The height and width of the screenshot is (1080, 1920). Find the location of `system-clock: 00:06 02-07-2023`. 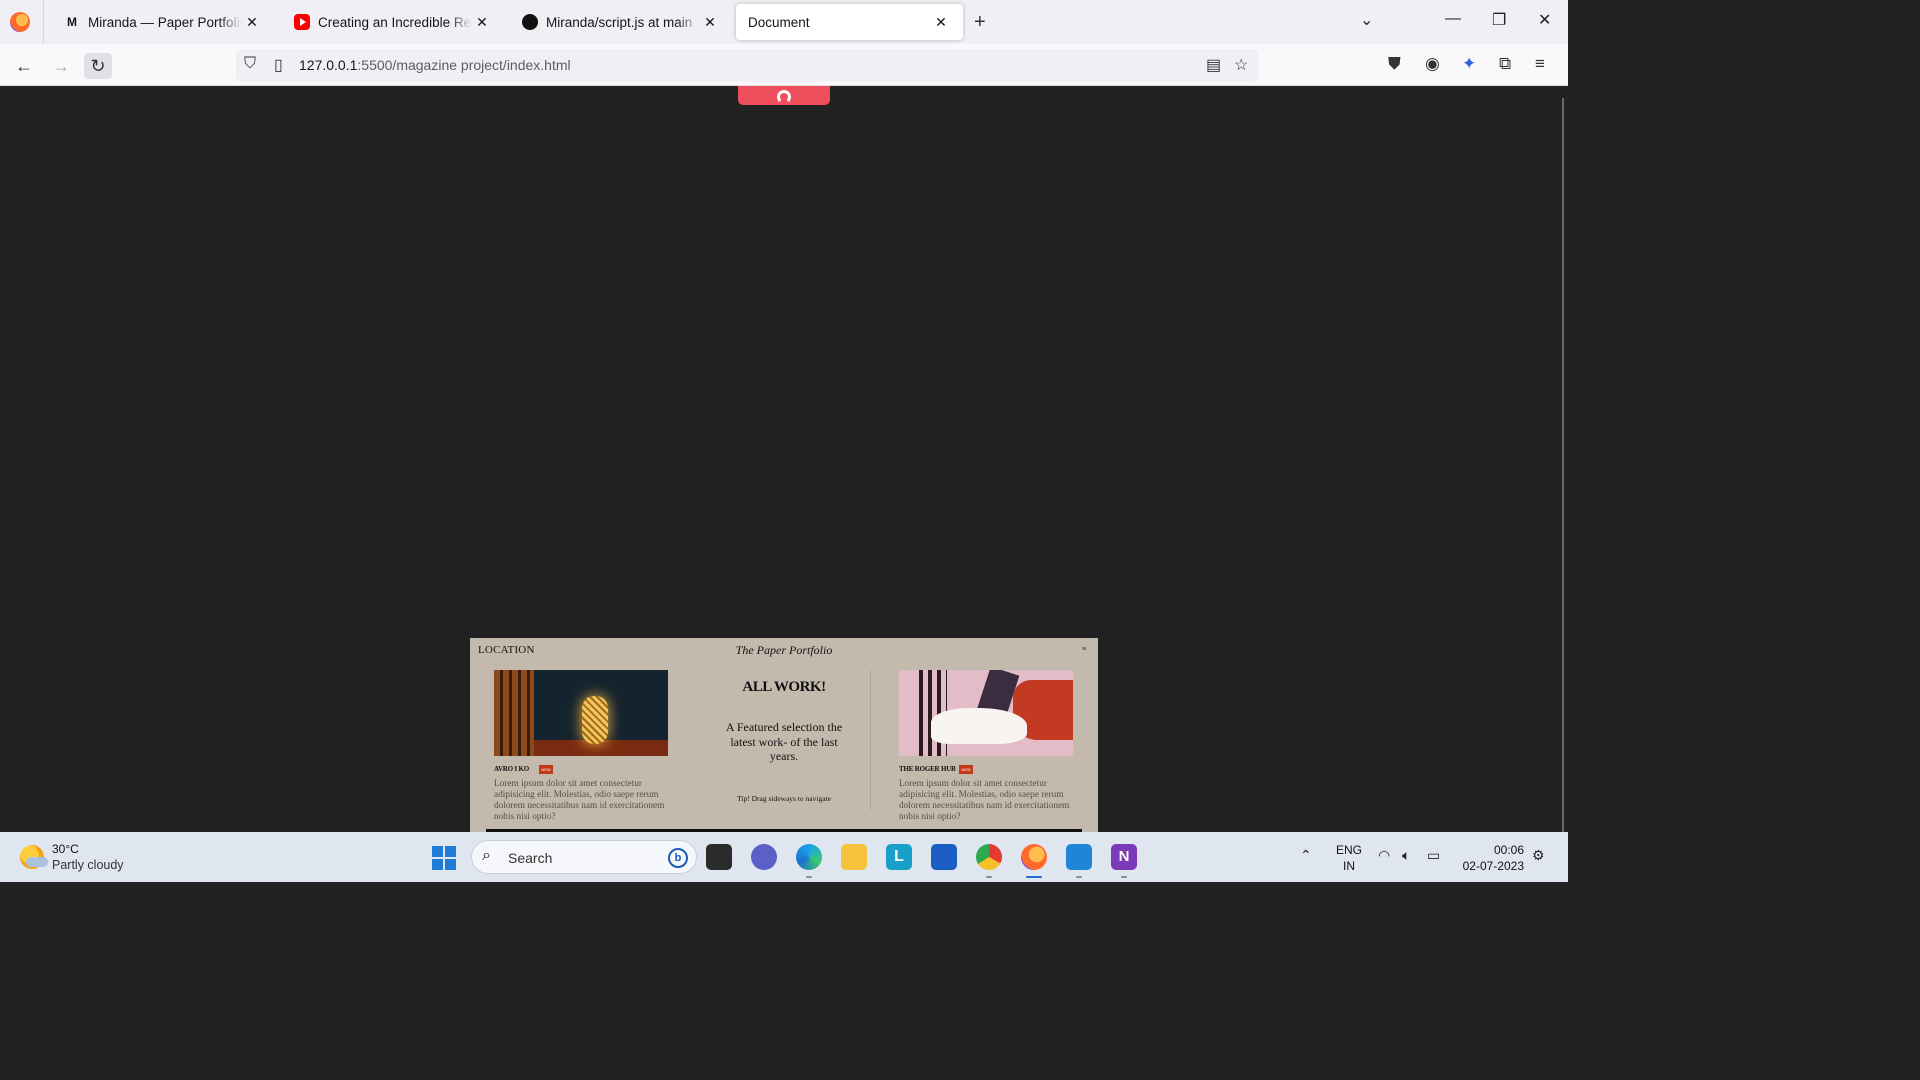

system-clock: 00:06 02-07-2023 is located at coordinates (1490, 858).